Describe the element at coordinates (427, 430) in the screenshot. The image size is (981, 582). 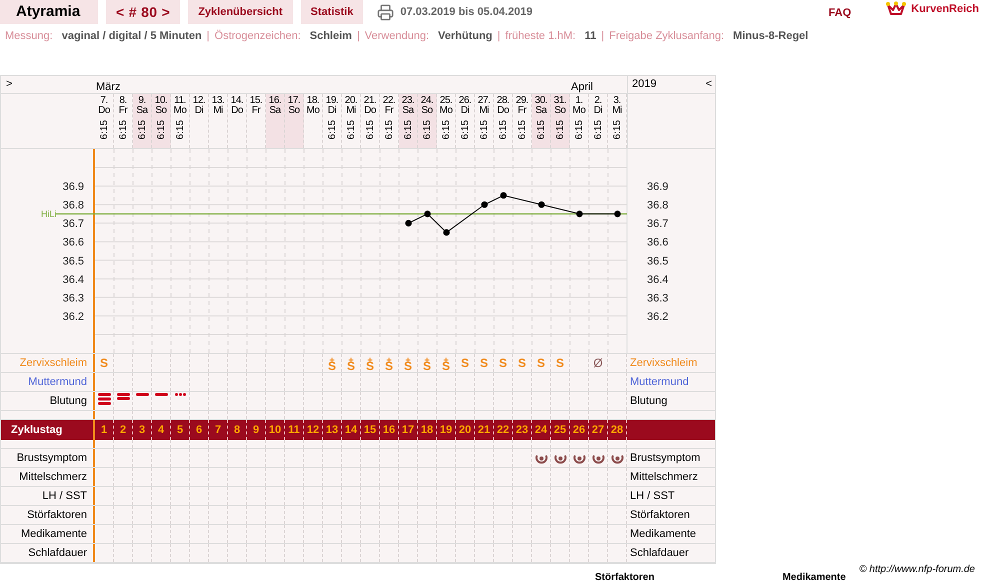
I see `cycle-day-number: 18` at that location.